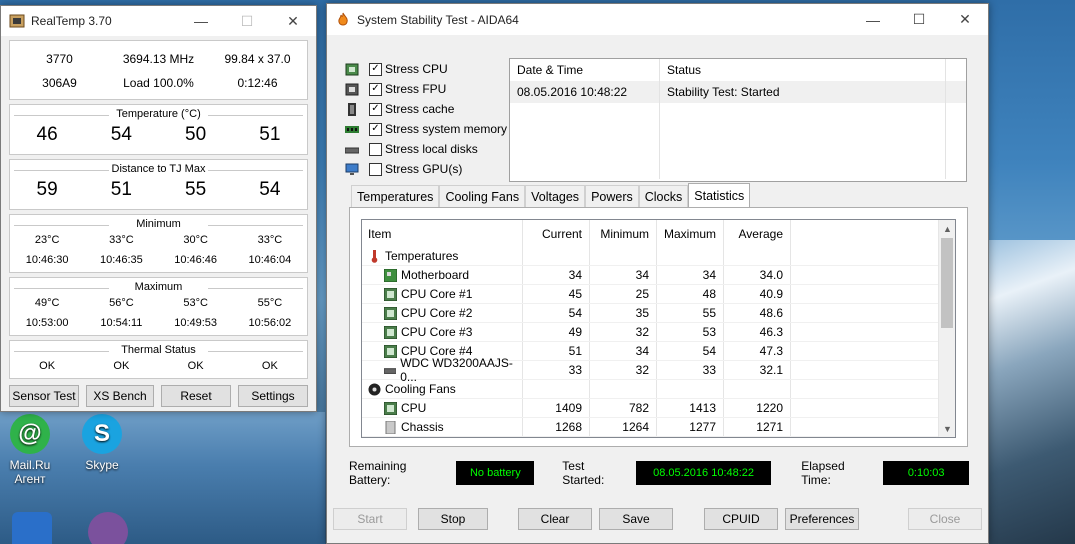 Image resolution: width=1075 pixels, height=544 pixels. I want to click on cpu-icon, so click(390, 332).